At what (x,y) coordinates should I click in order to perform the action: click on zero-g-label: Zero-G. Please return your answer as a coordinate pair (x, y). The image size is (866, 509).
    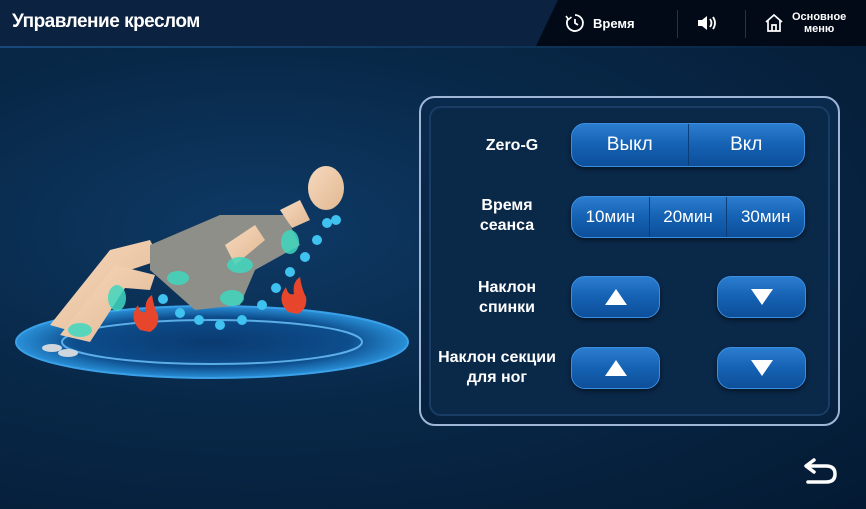
    Looking at the image, I should click on (512, 145).